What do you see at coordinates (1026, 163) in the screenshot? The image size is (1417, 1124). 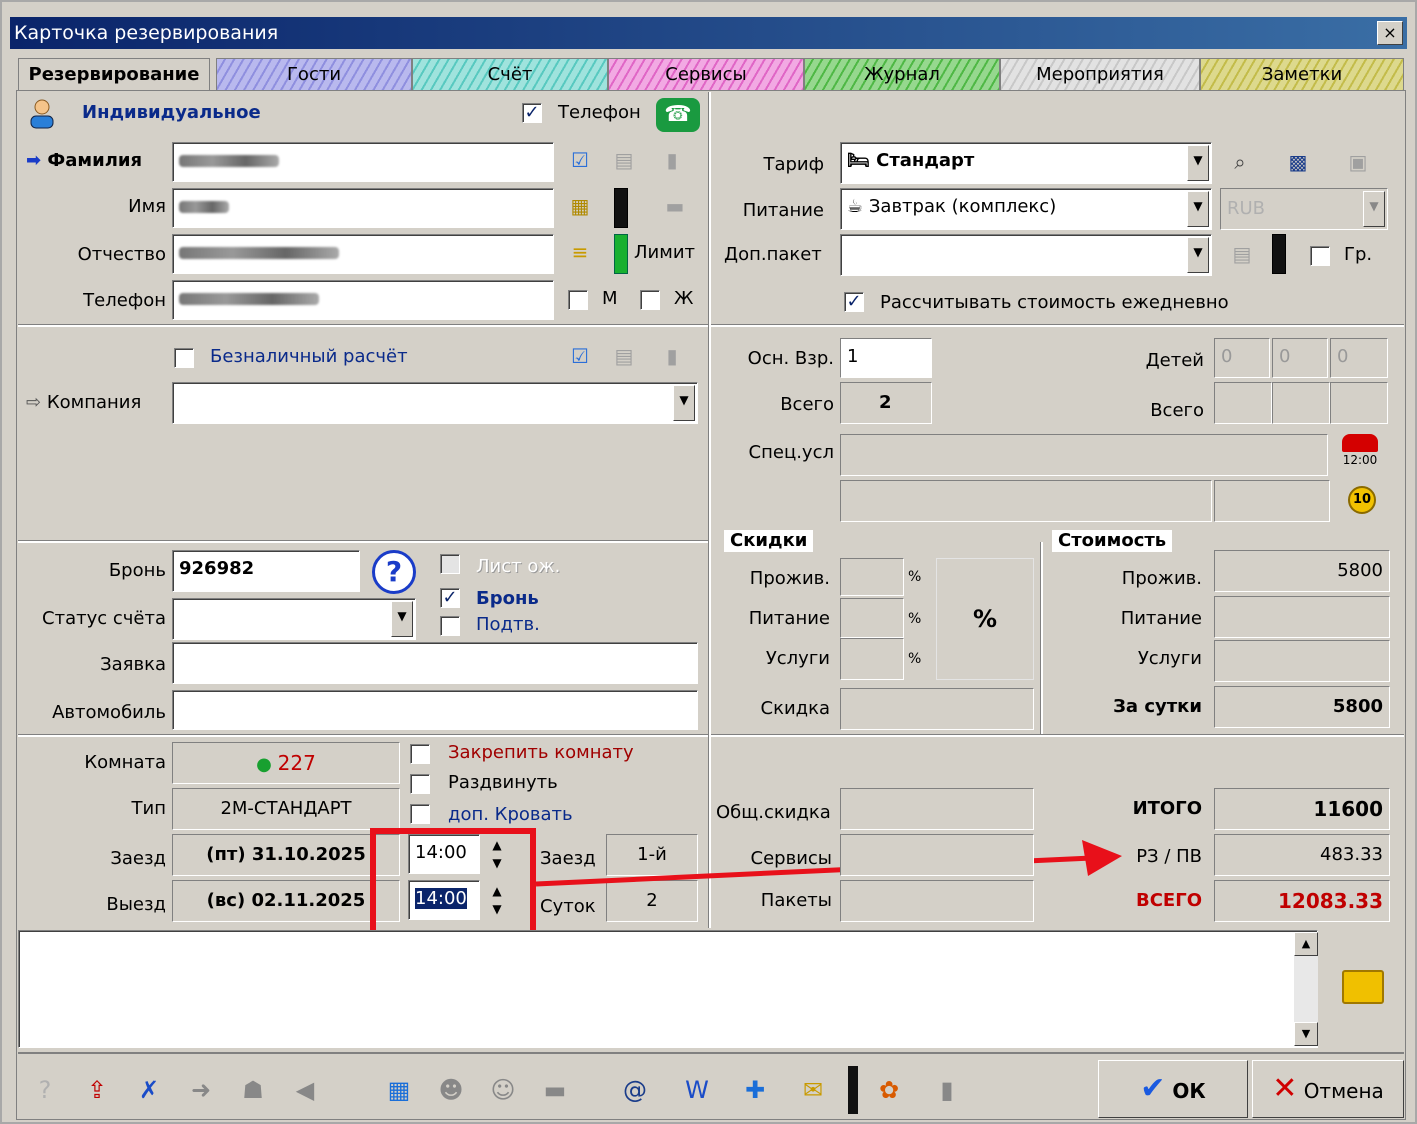 I see `tariff-select: 🛏 Стандарт ▼` at bounding box center [1026, 163].